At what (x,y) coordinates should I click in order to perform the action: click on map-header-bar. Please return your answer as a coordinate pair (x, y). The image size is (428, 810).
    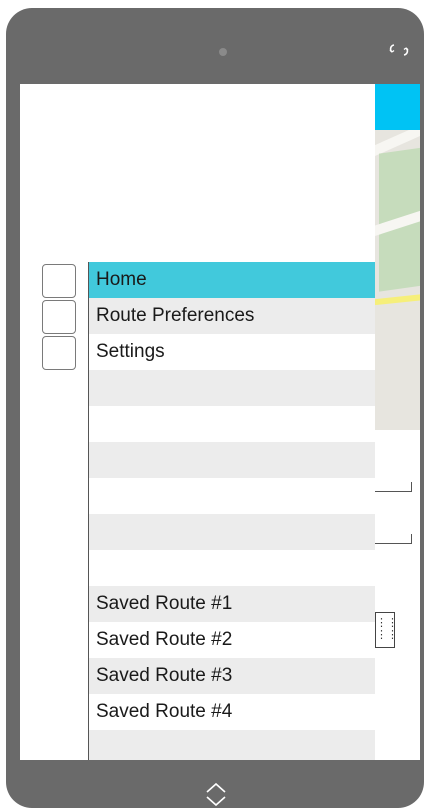
    Looking at the image, I should click on (397, 107).